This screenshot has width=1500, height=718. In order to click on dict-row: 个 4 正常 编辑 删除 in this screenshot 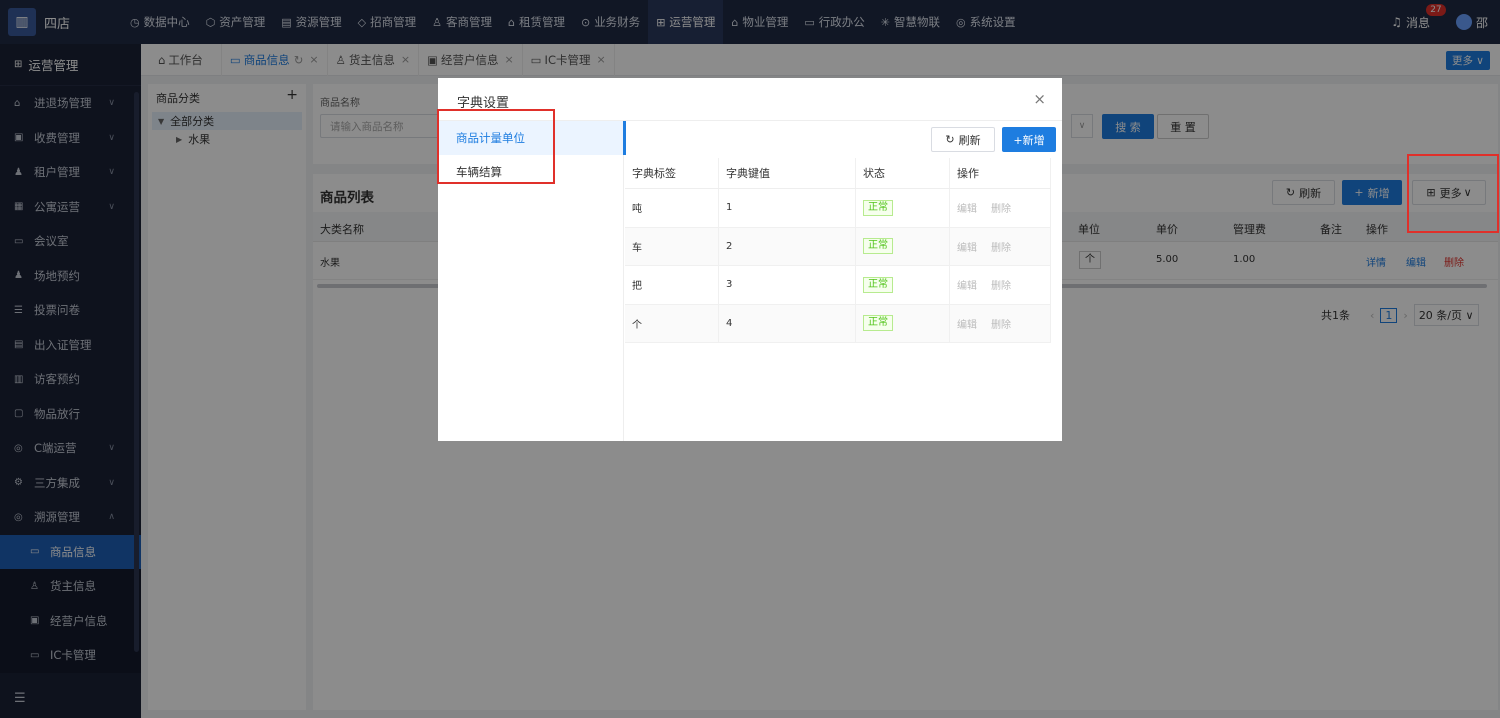, I will do `click(838, 323)`.